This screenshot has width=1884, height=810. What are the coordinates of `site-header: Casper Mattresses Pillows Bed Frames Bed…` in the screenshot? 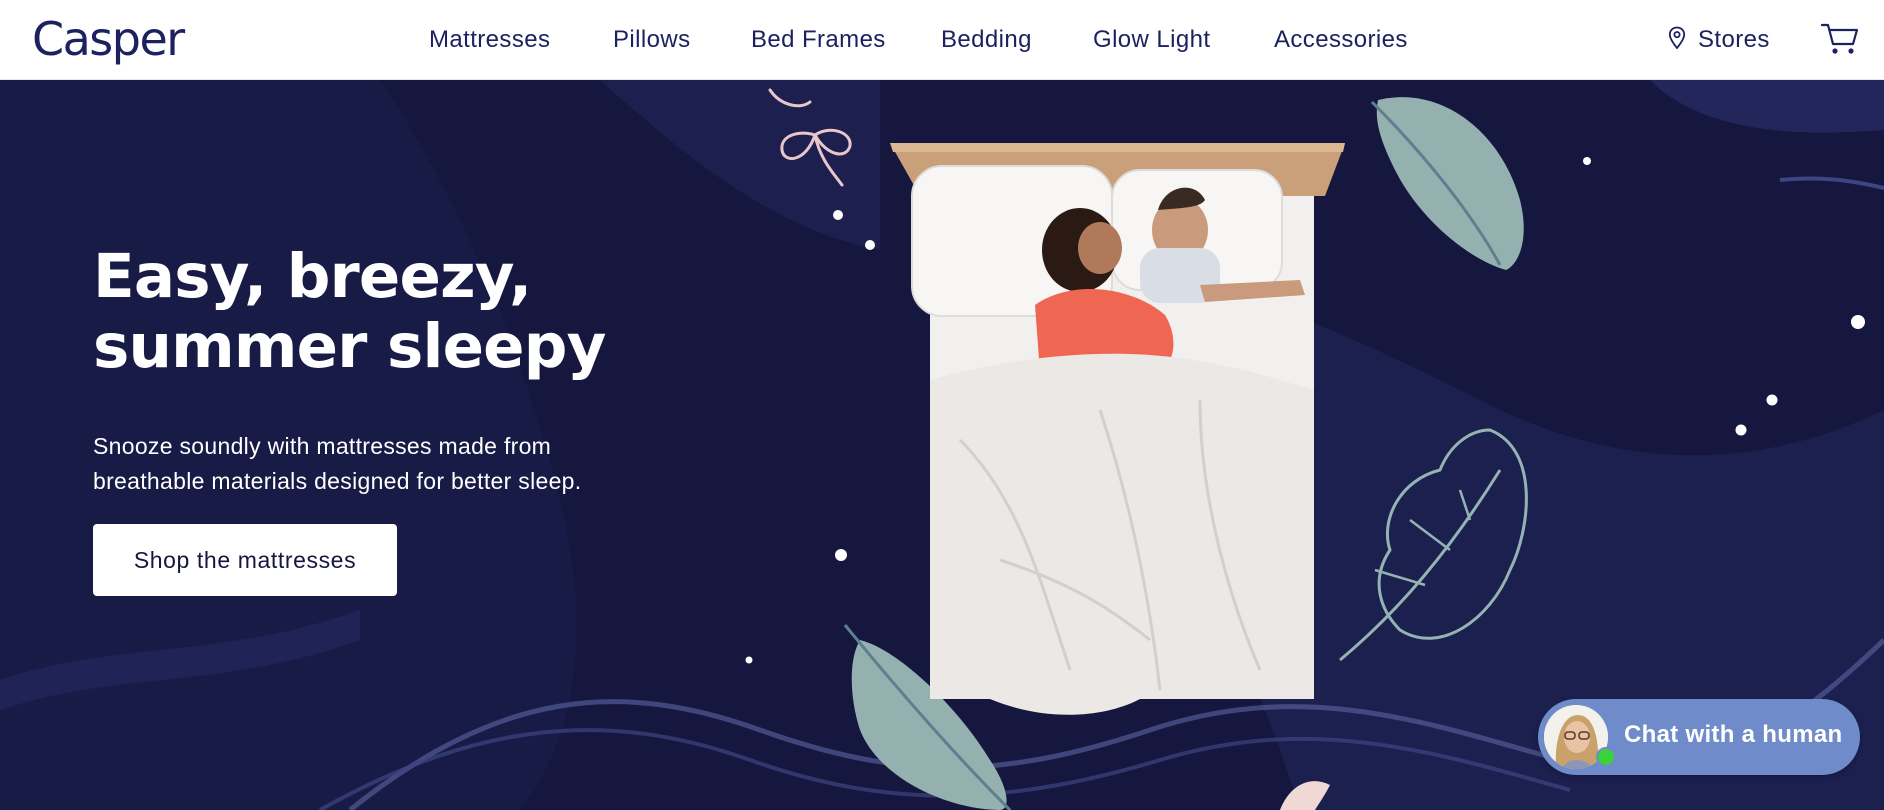 It's located at (942, 40).